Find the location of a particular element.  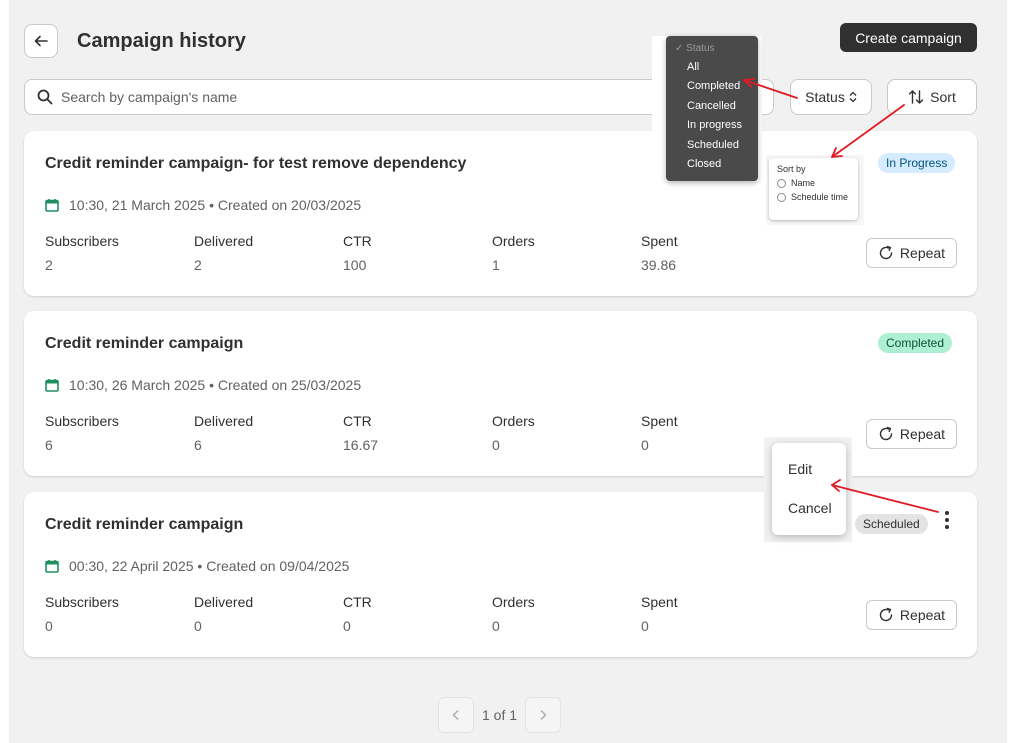

page-indicator: 1 of 1 is located at coordinates (500, 715).